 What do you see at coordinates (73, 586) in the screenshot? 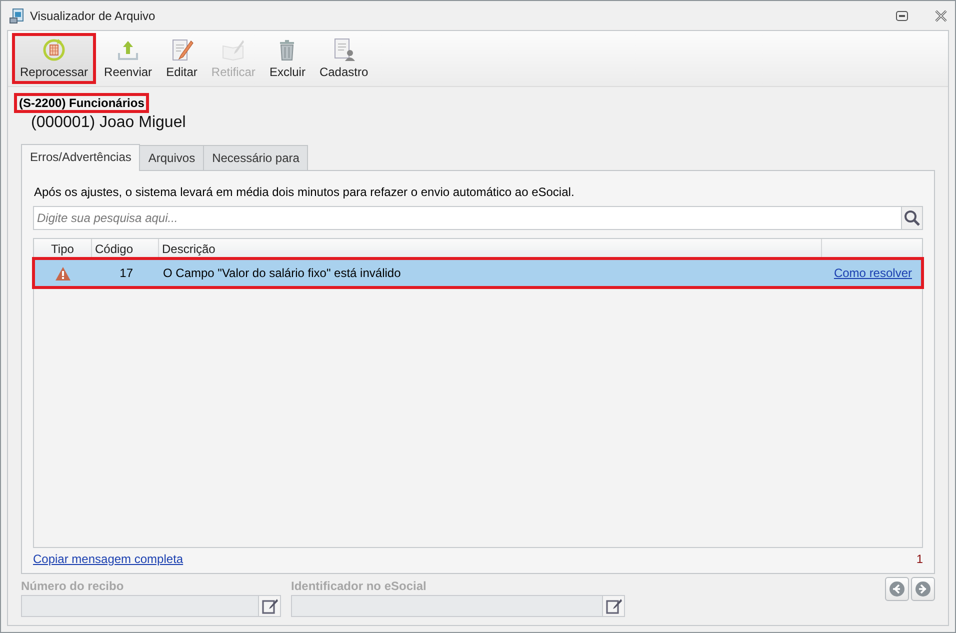
I see `field-label: Número do recibo` at bounding box center [73, 586].